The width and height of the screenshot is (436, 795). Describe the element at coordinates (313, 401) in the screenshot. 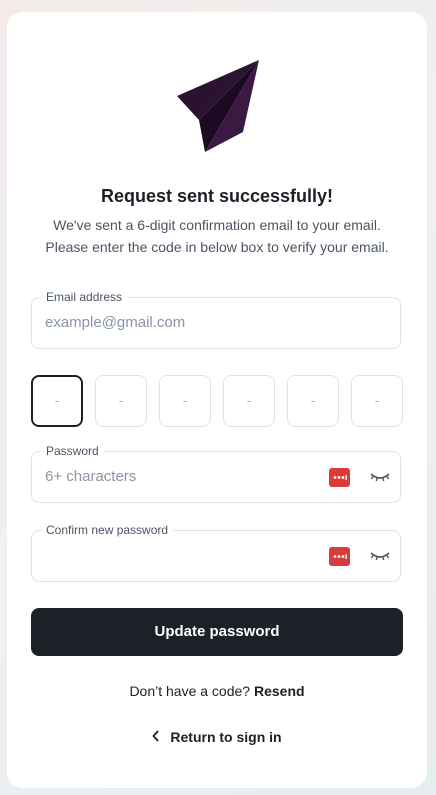

I see `code-digit-5: -` at that location.